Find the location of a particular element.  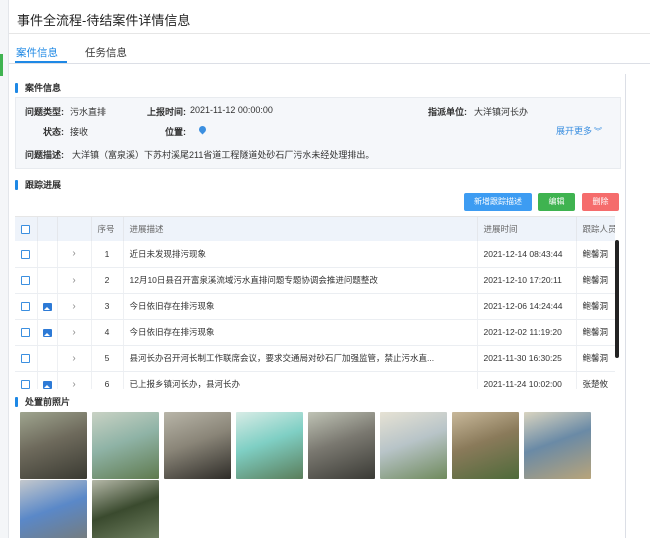

photo-thumbnail-muddy-pond is located at coordinates (557, 445).